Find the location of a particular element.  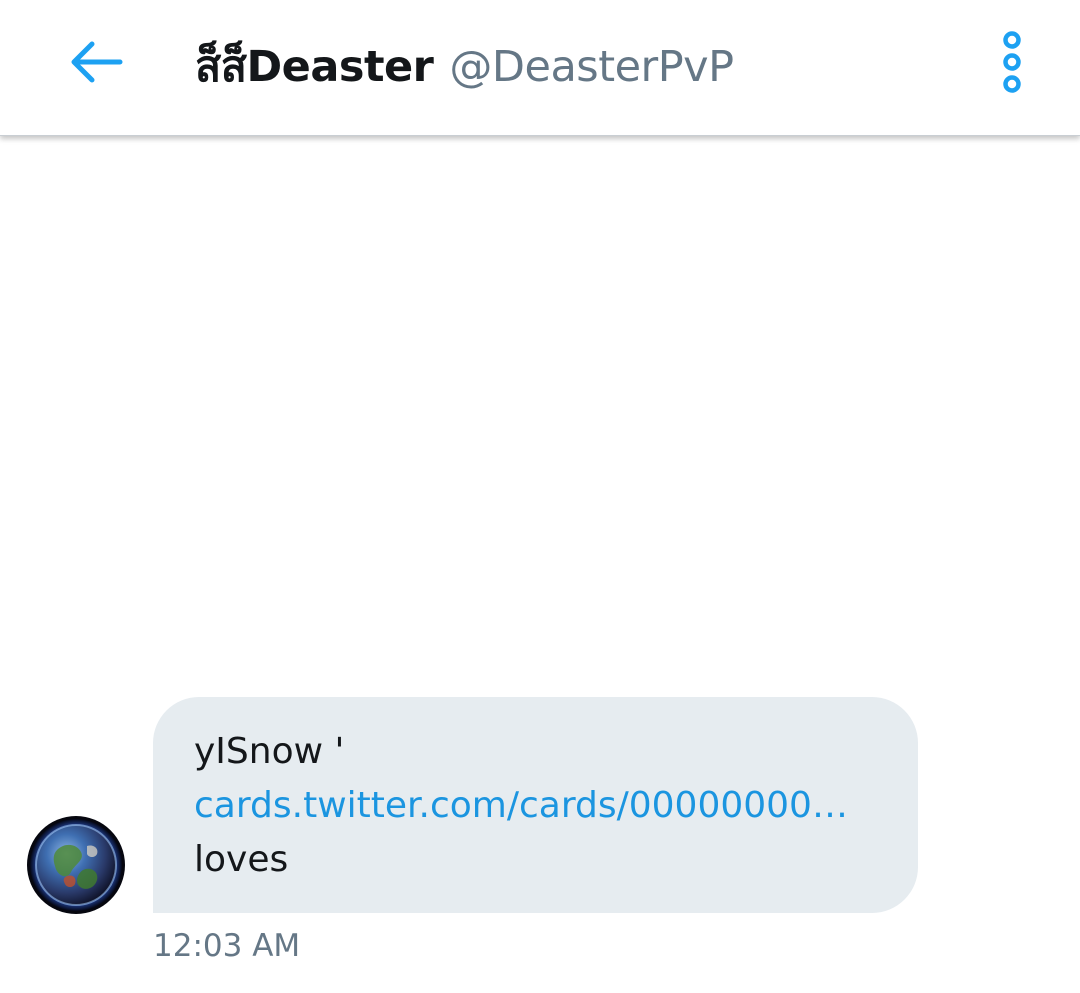

arrow-left-icon is located at coordinates (97, 62).